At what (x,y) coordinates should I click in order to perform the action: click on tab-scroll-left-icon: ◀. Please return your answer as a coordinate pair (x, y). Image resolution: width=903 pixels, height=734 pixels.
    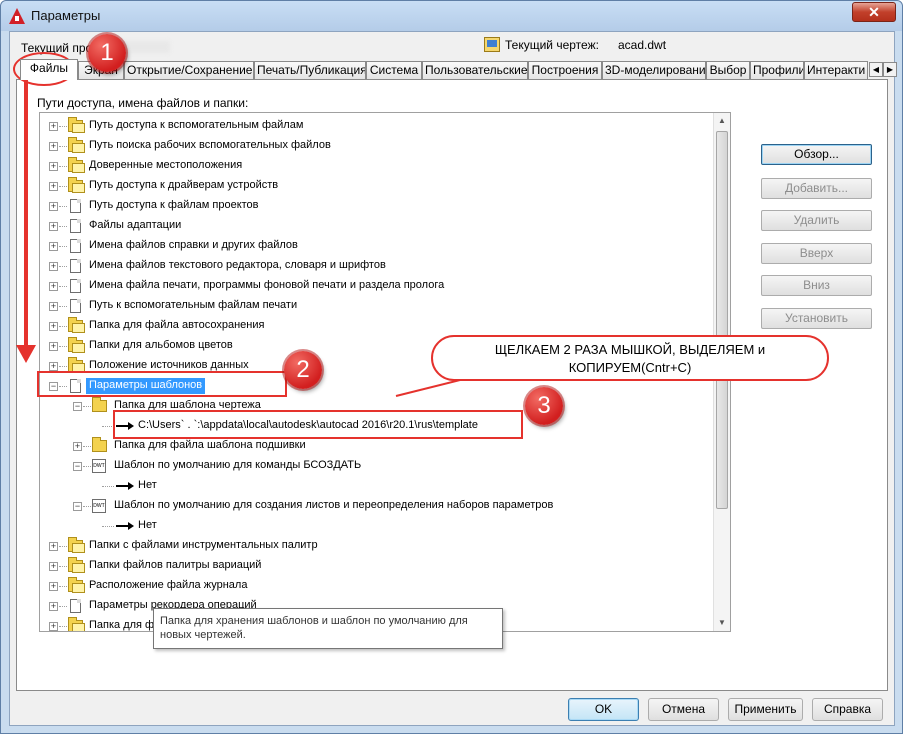
    Looking at the image, I should click on (876, 69).